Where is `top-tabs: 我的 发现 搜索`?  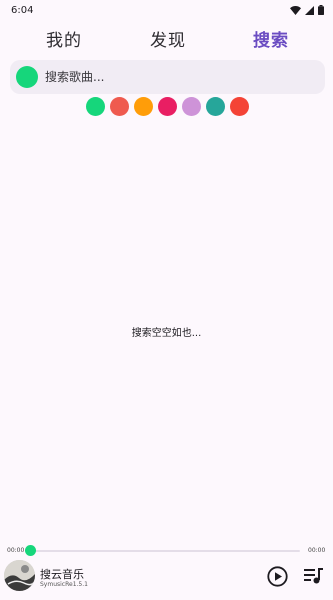
top-tabs: 我的 发现 搜索 is located at coordinates (166, 39).